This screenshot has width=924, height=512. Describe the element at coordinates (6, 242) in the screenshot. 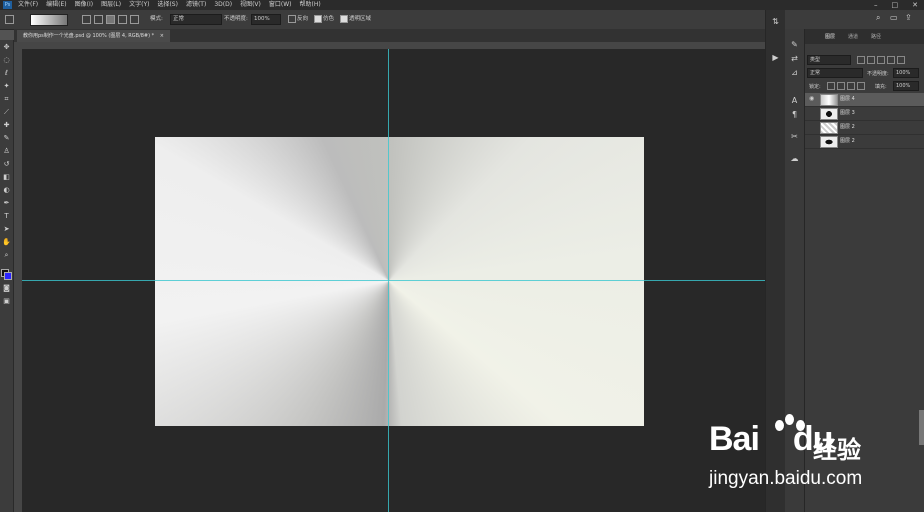

I see `hand-tool-icon: ✋` at that location.